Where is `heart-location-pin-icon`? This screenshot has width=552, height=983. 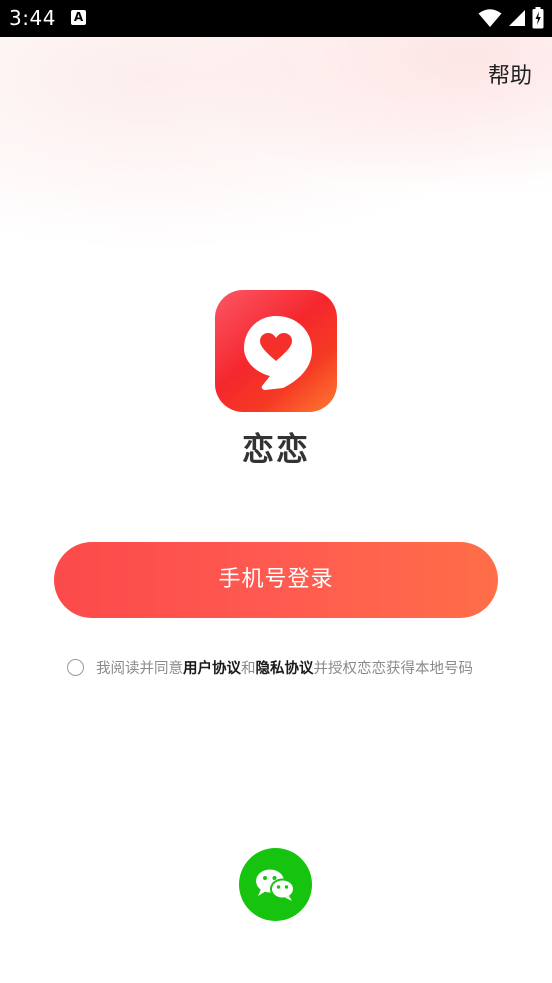 heart-location-pin-icon is located at coordinates (278, 353).